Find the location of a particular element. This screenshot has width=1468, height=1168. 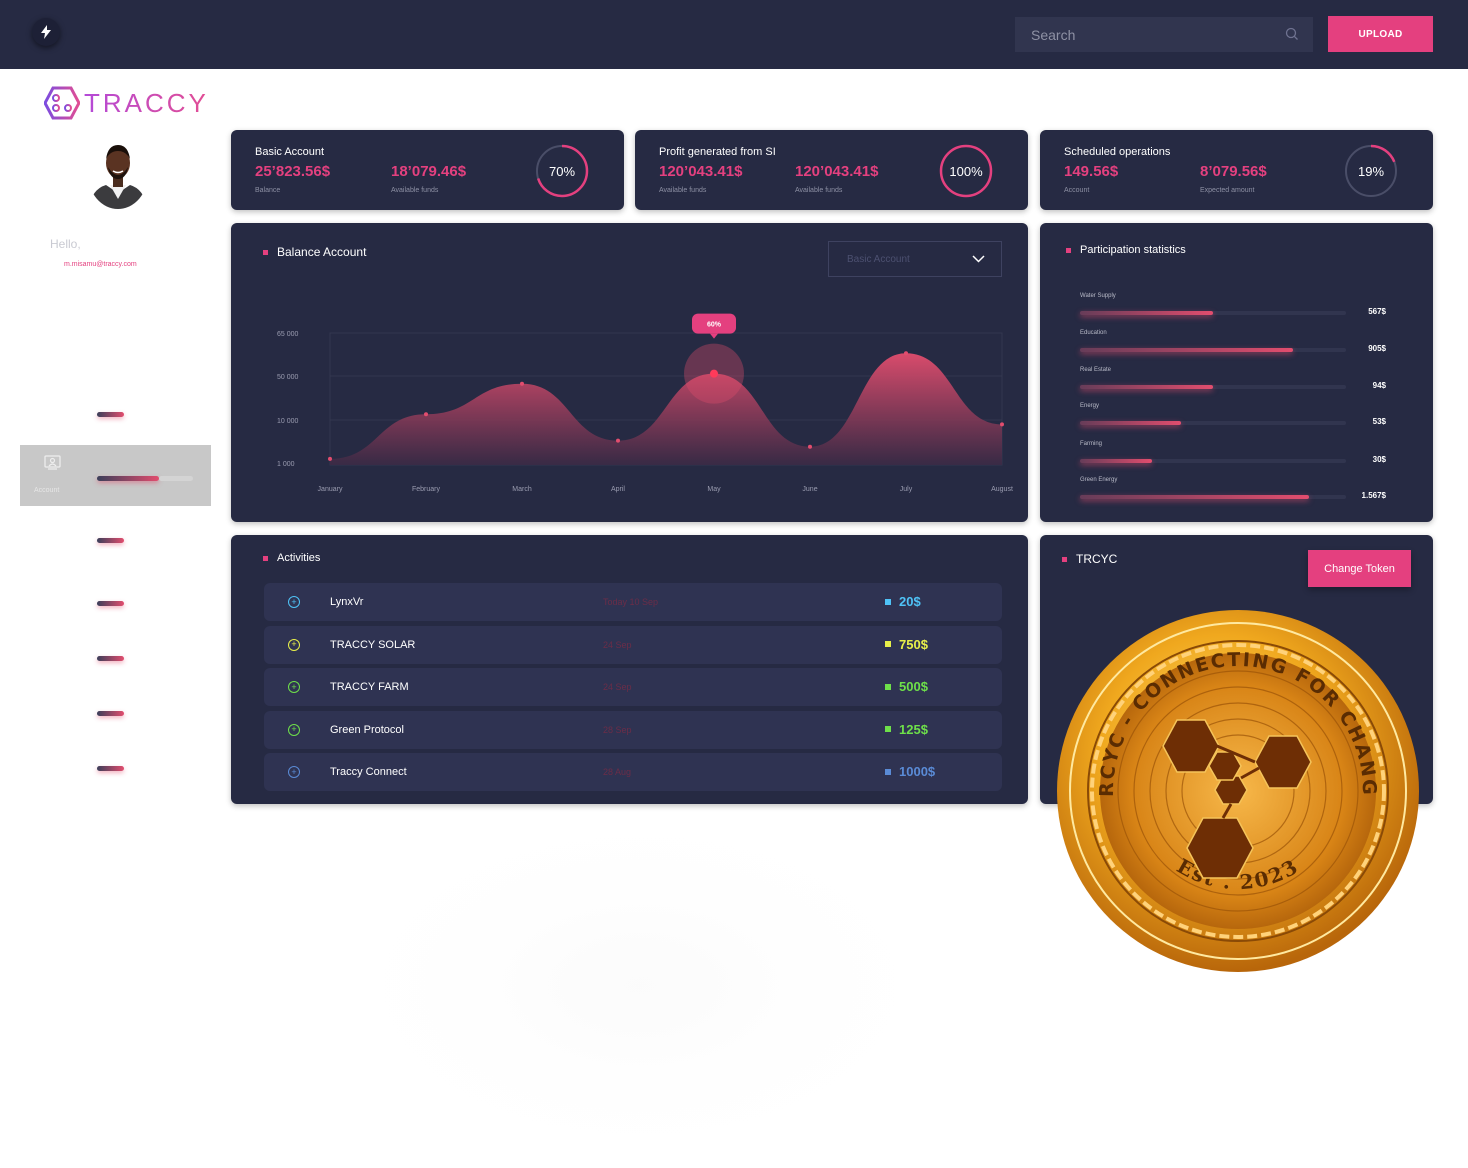

participation-label: Real Estate is located at coordinates (1096, 370).